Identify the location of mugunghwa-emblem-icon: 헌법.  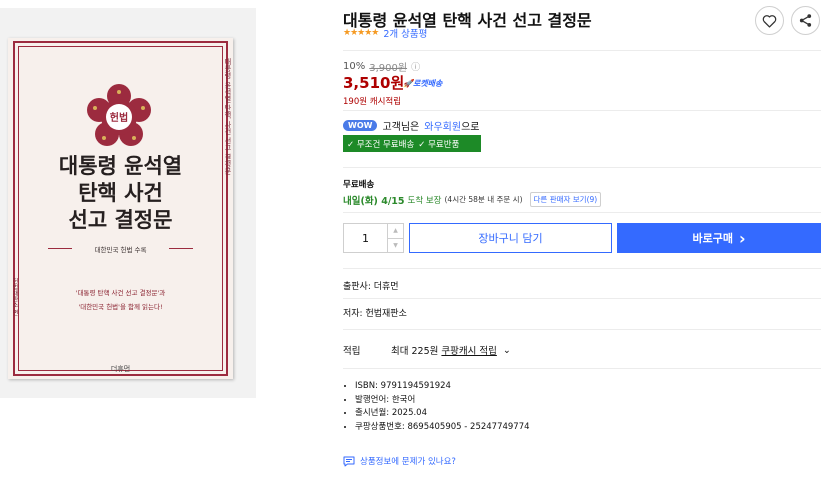
(119, 115).